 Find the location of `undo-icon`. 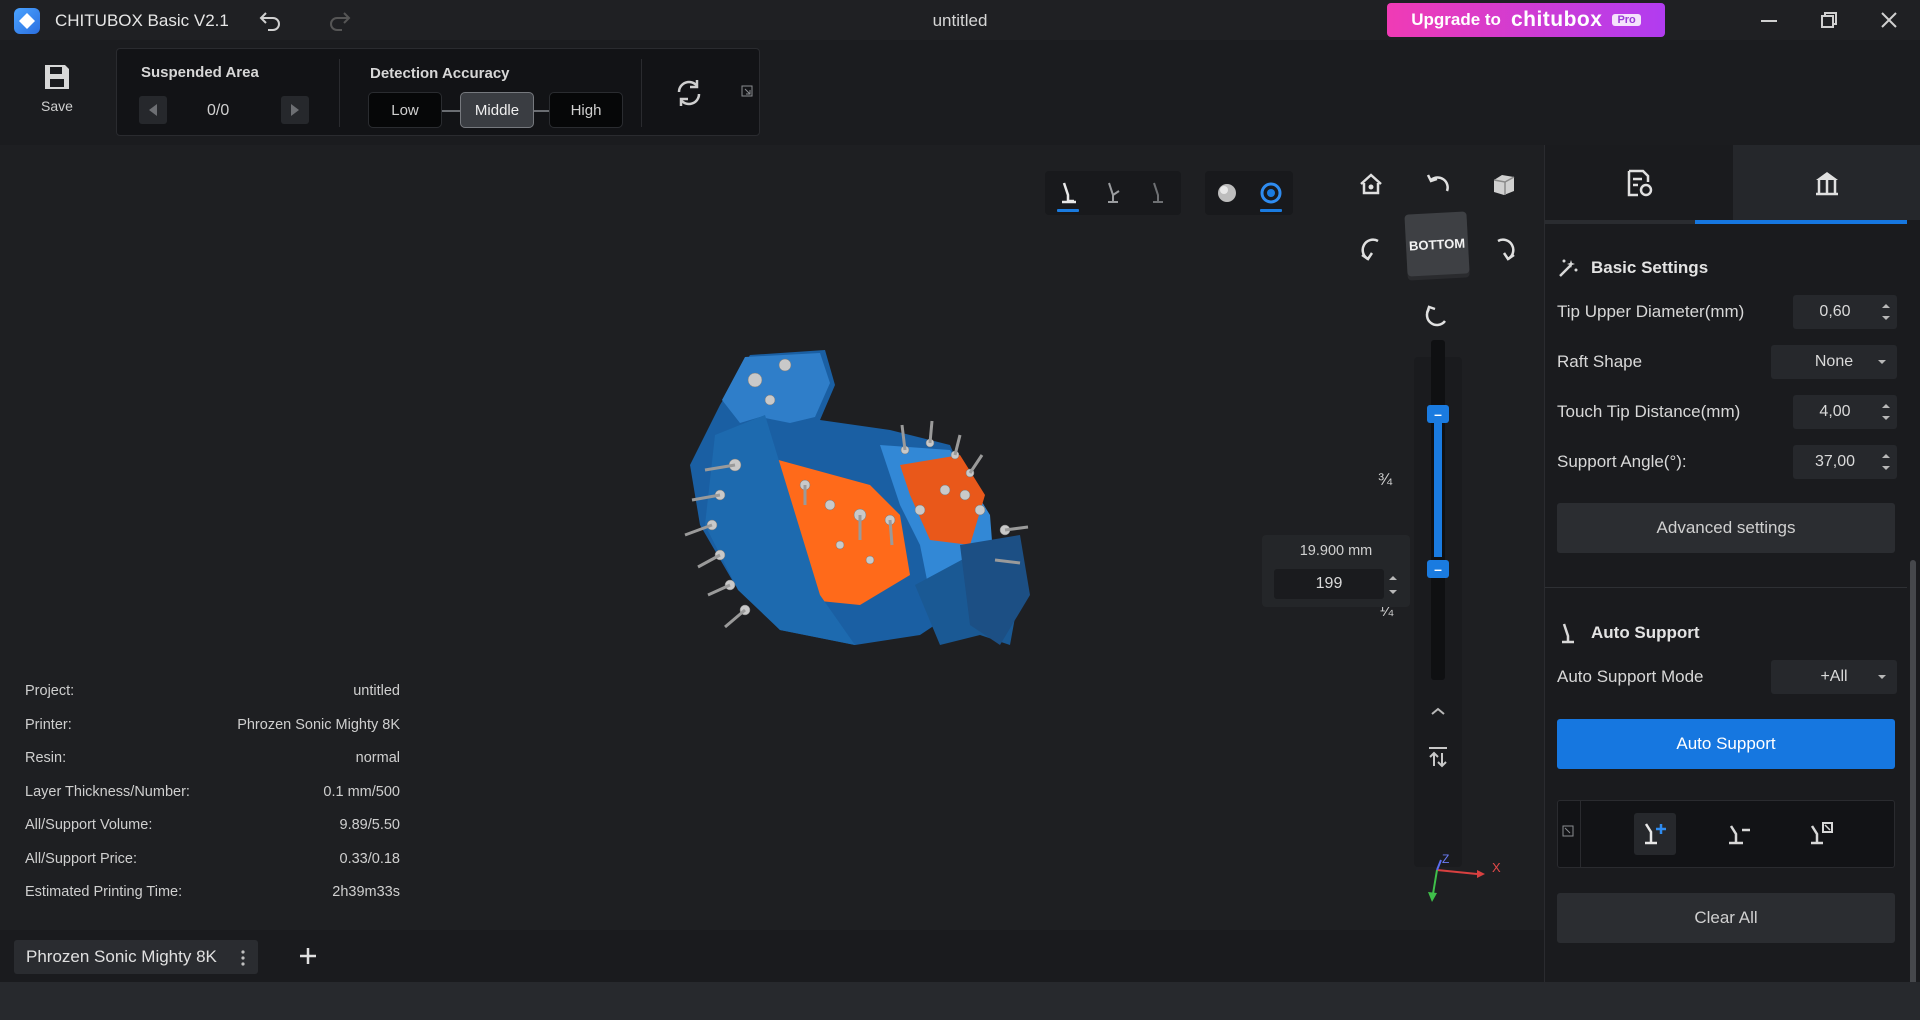

undo-icon is located at coordinates (270, 20).